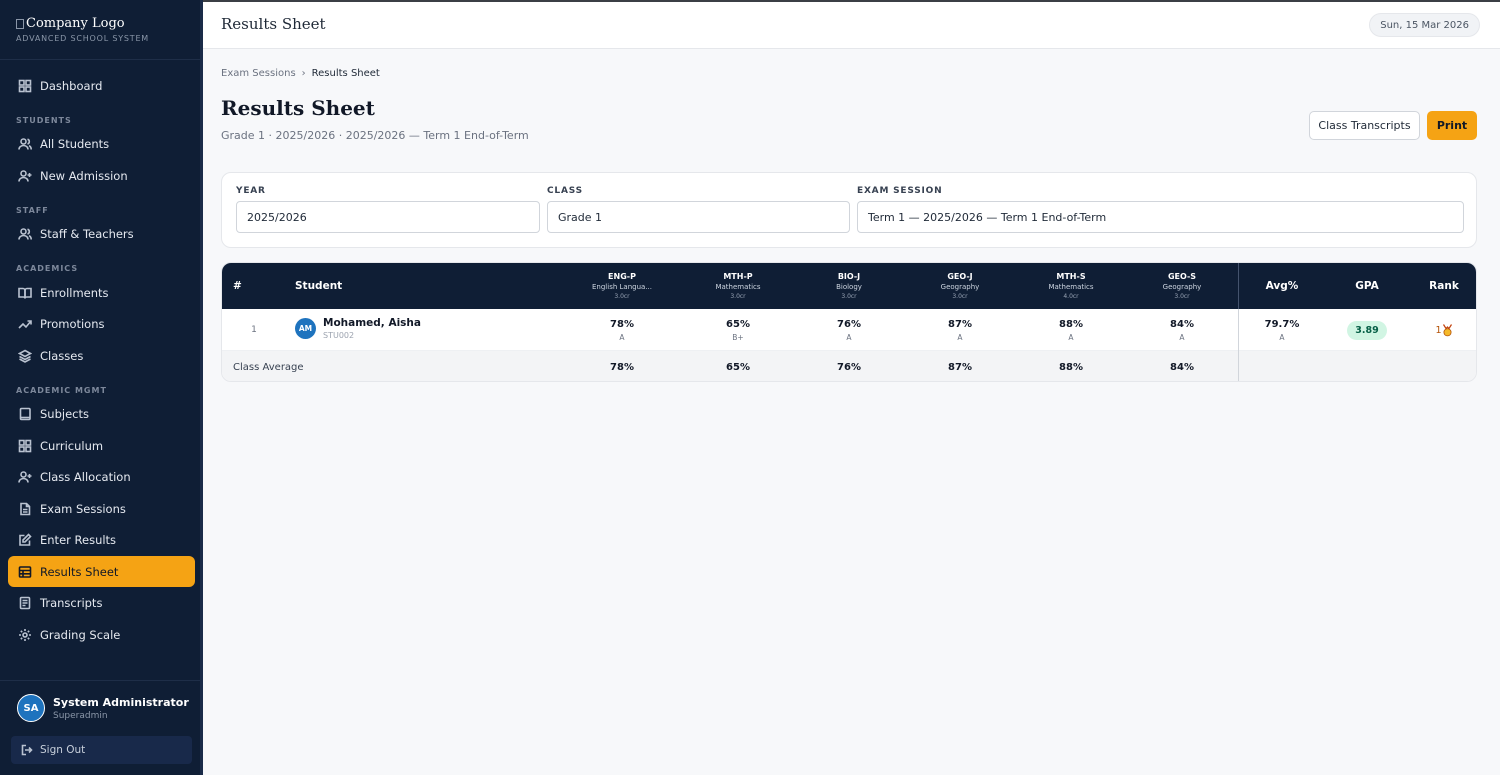 The width and height of the screenshot is (1500, 775). I want to click on class-average-label: Class Average, so click(268, 367).